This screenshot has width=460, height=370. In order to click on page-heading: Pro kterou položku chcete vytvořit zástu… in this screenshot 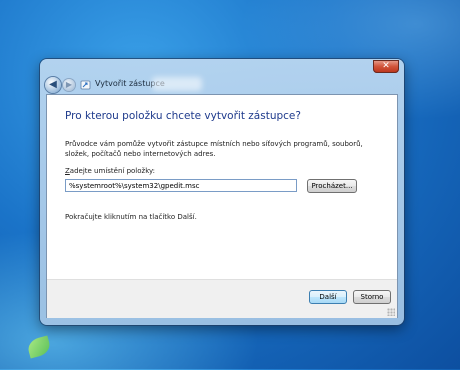, I will do `click(183, 116)`.